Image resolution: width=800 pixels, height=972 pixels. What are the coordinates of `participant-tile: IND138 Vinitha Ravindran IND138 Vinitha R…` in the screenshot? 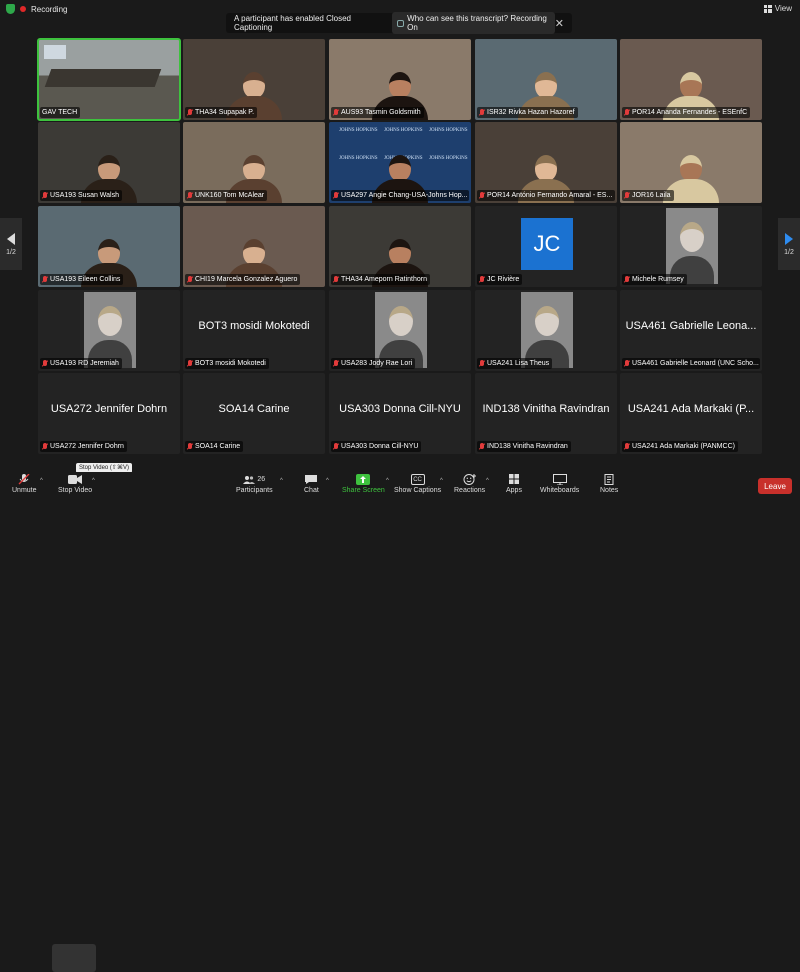 It's located at (546, 413).